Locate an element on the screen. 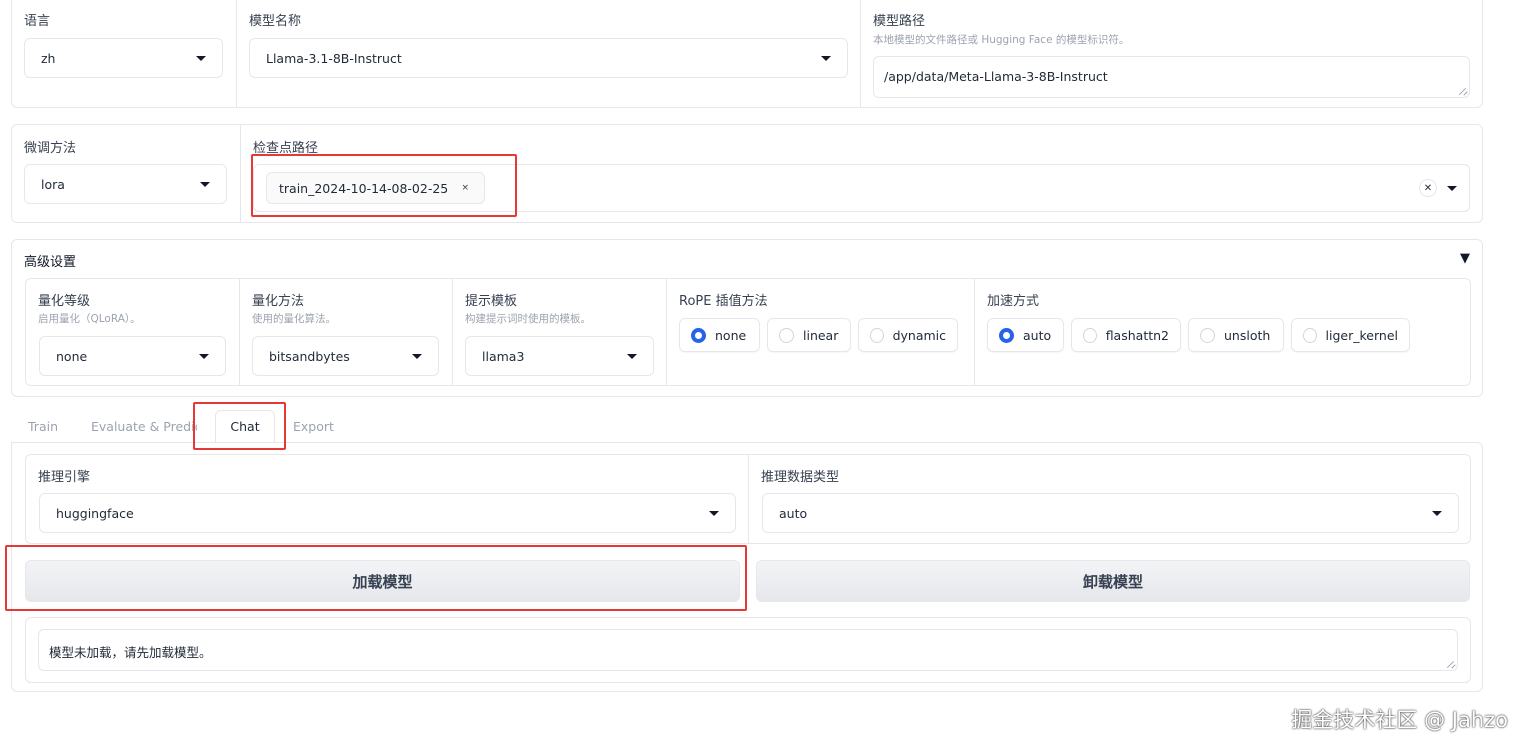 The image size is (1526, 754). language-label: 语言 is located at coordinates (37, 21).